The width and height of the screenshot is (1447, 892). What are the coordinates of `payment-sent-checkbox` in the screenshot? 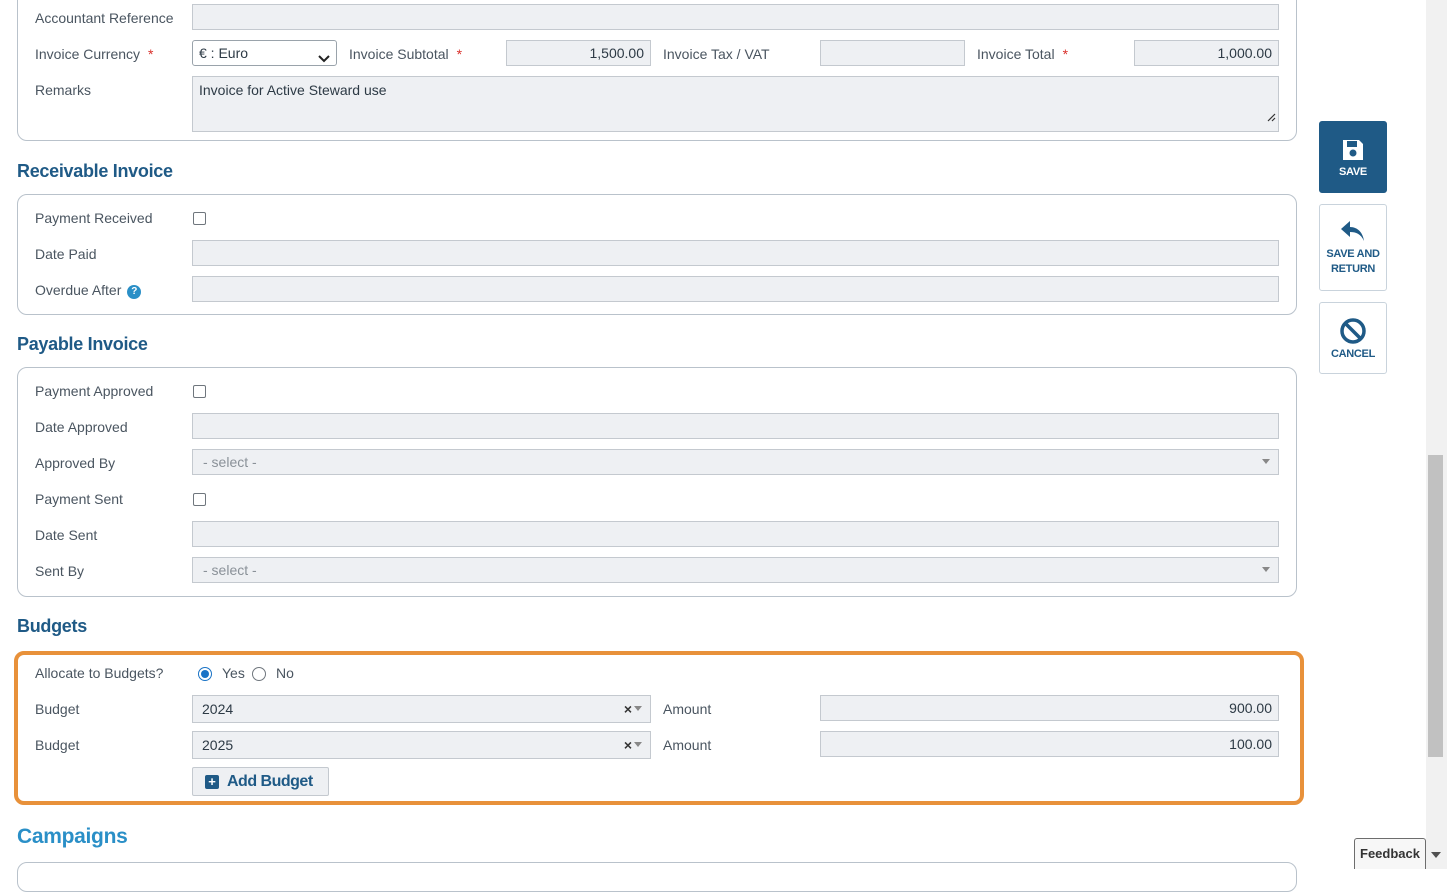 It's located at (199, 499).